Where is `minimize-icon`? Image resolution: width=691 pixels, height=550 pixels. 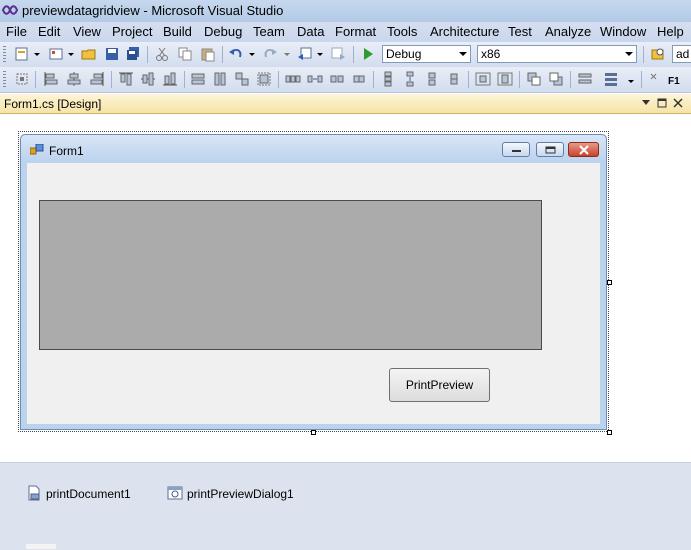
minimize-icon is located at coordinates (516, 151).